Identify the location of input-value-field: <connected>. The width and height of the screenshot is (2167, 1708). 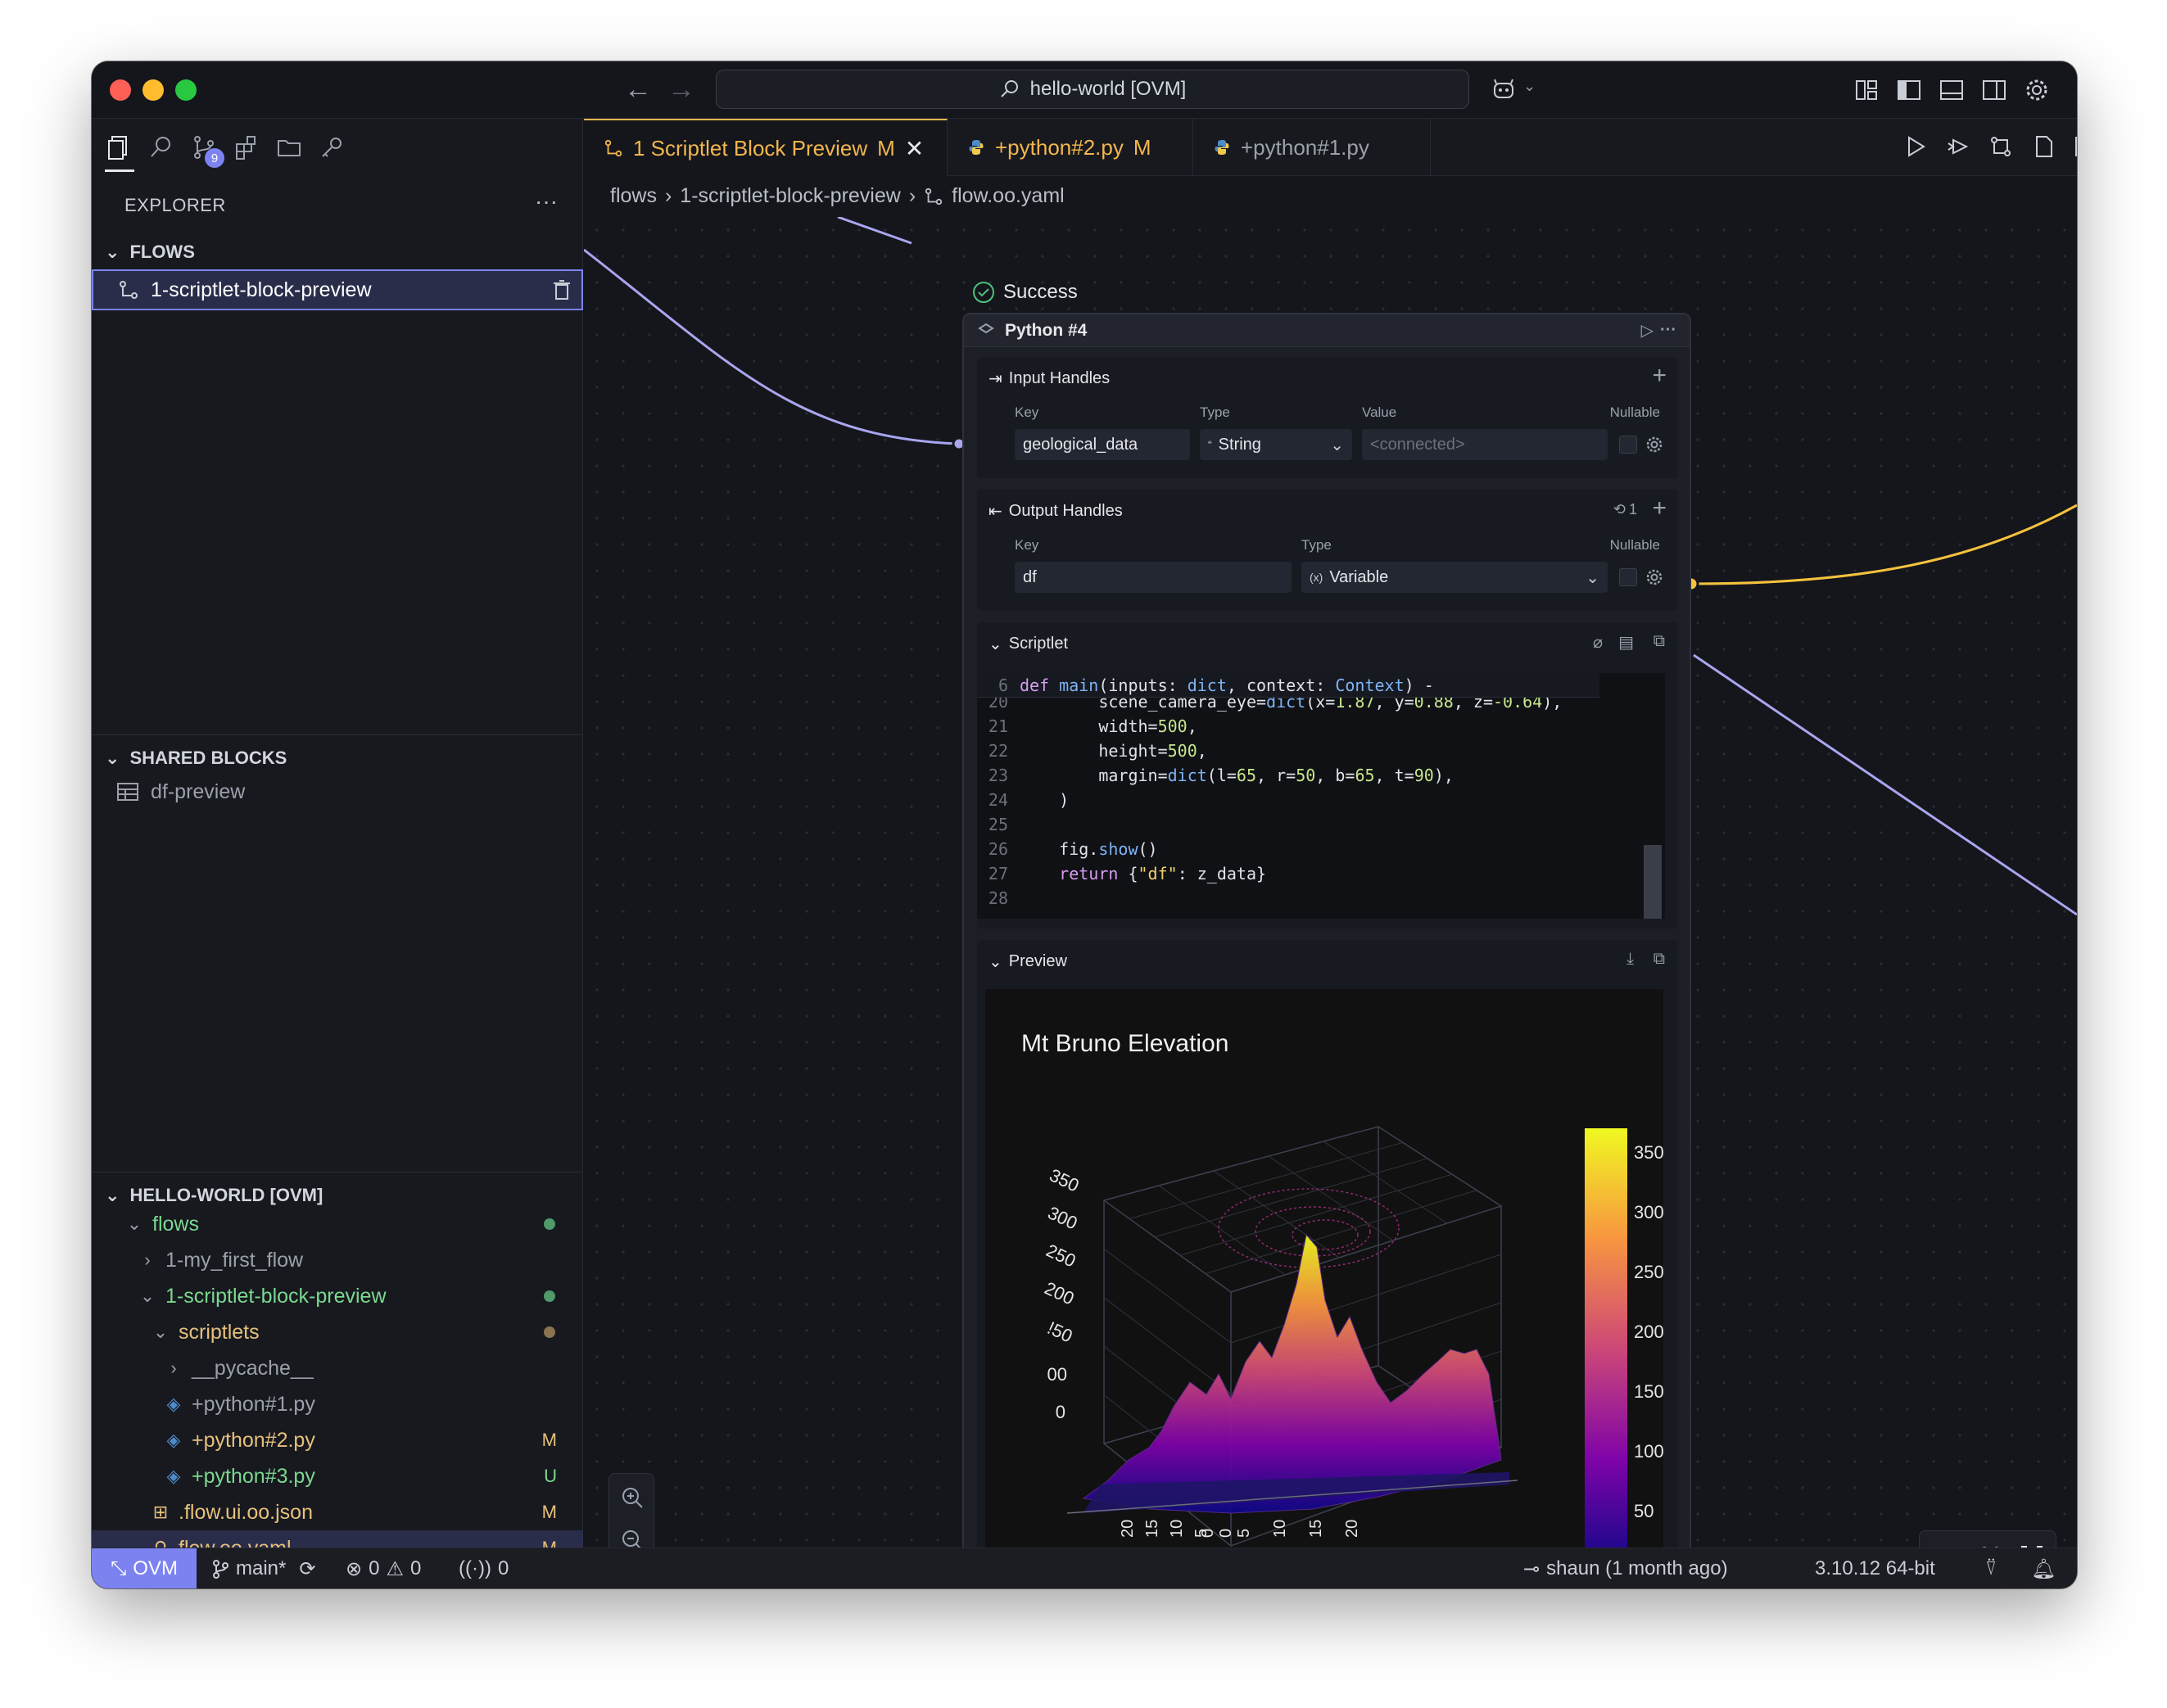
(1485, 444).